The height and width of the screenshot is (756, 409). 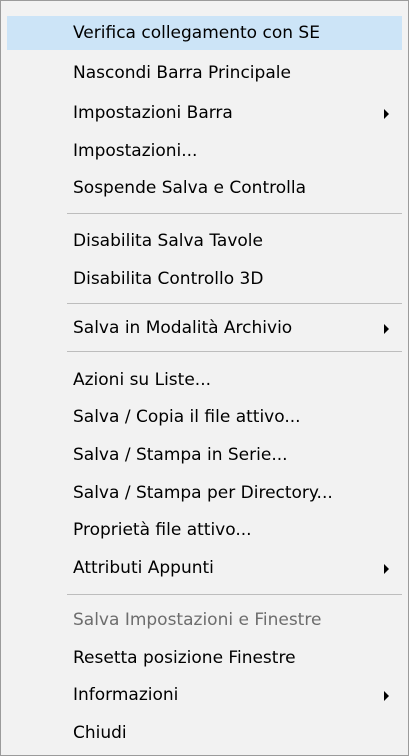 I want to click on menu-item-disabilita-controllo-3d: Disabilita Controllo 3D, so click(x=204, y=279).